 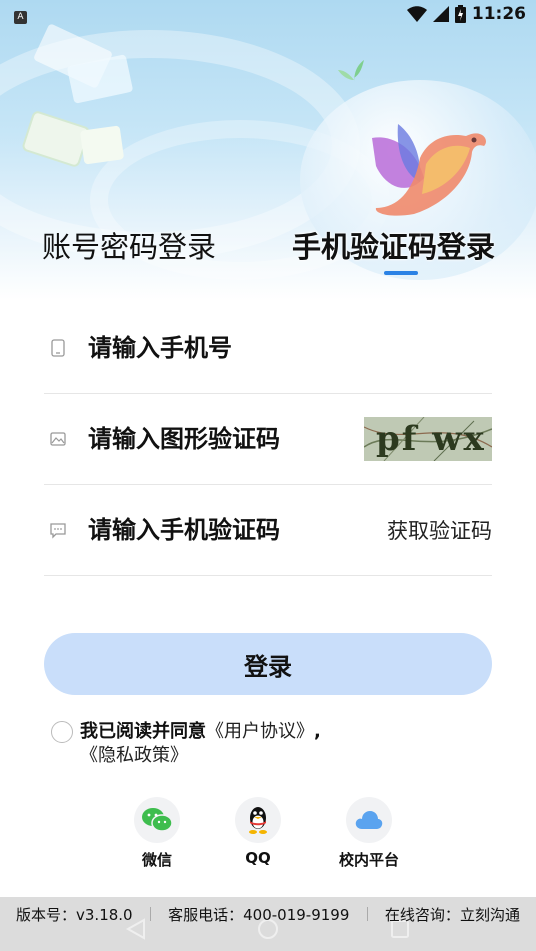 What do you see at coordinates (157, 833) in the screenshot?
I see `wechat-login-button: 微信` at bounding box center [157, 833].